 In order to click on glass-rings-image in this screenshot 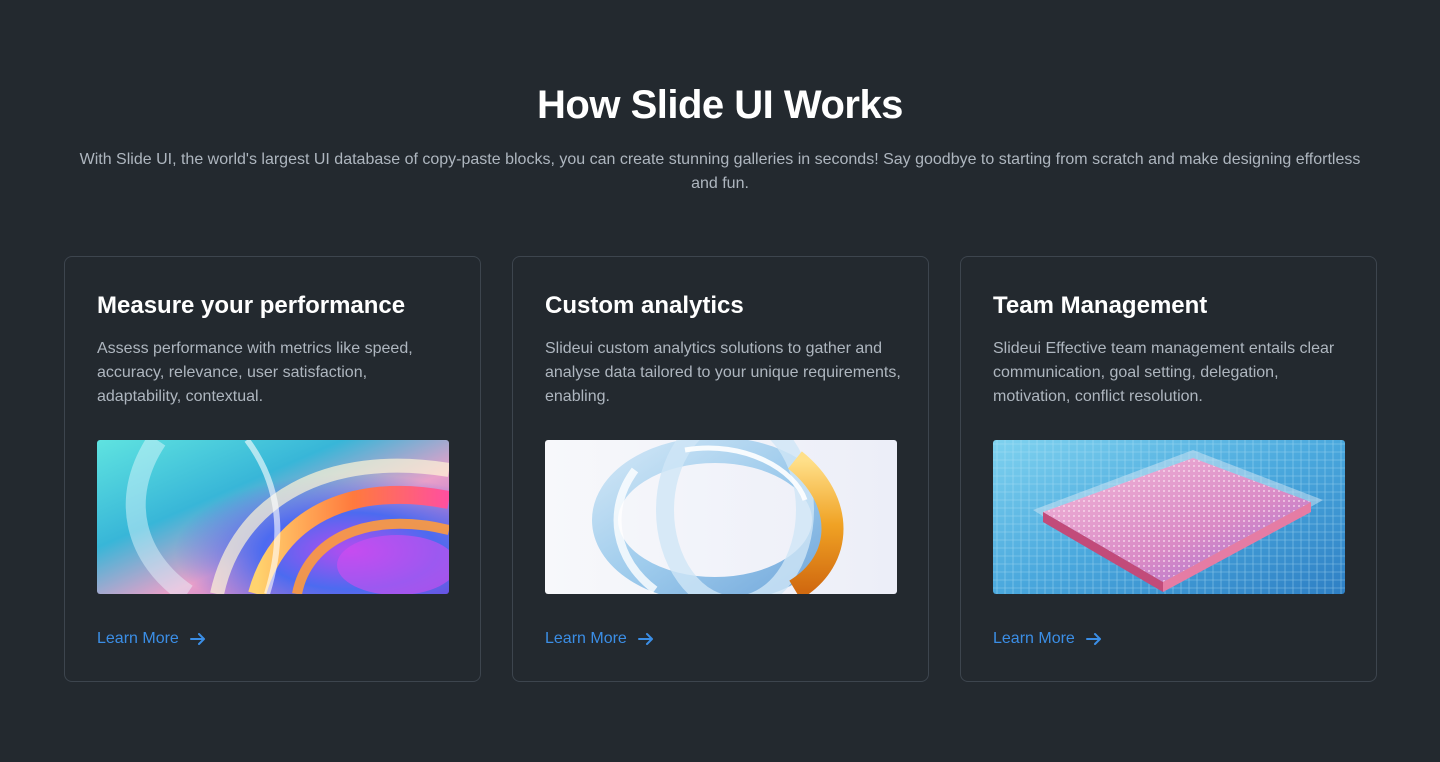, I will do `click(721, 517)`.